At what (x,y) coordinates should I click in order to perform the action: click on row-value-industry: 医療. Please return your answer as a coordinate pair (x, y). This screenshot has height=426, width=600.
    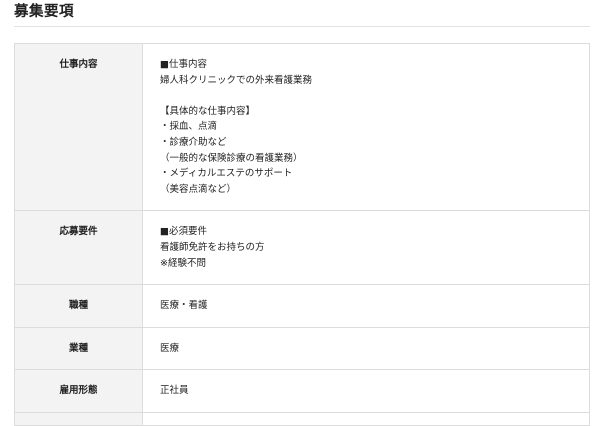
    Looking at the image, I should click on (366, 348).